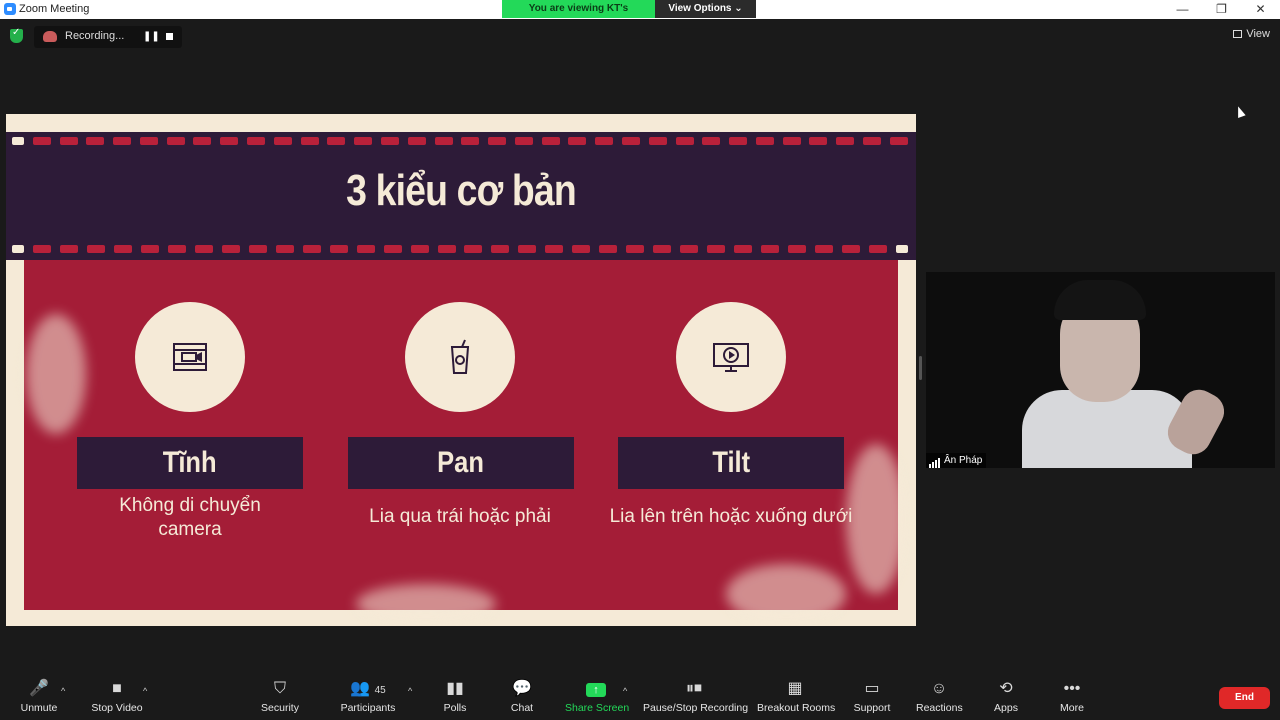  I want to click on item-heading: Tilt, so click(731, 462).